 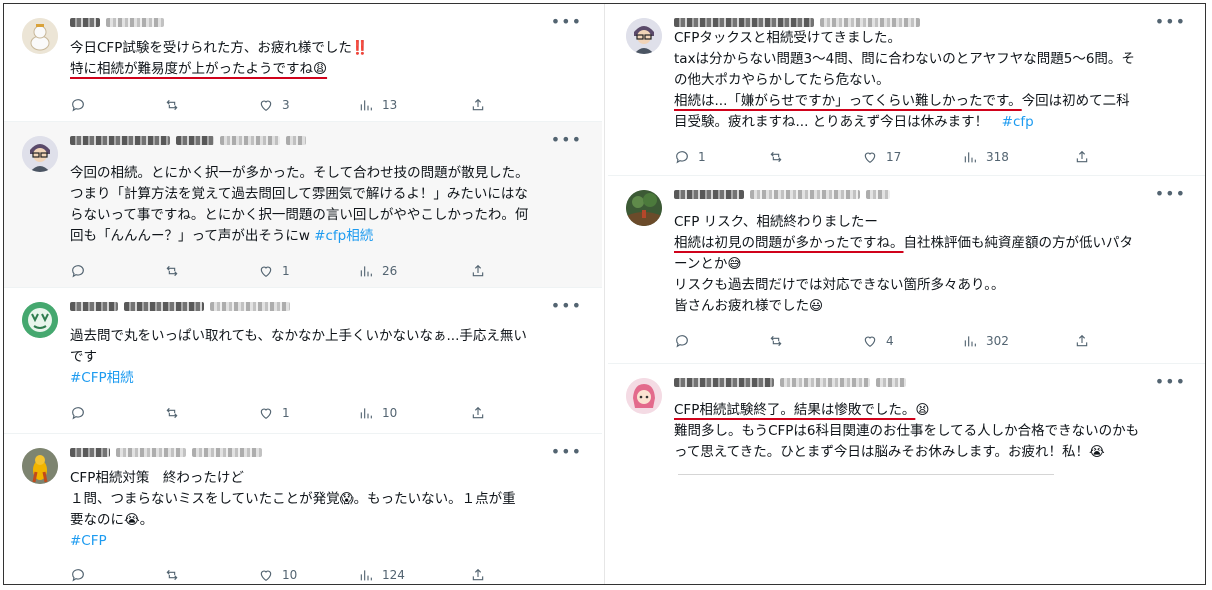 I want to click on tweet-line: 今日CFP試験を受けられた方、お疲れ様でした‼️, so click(x=329, y=48).